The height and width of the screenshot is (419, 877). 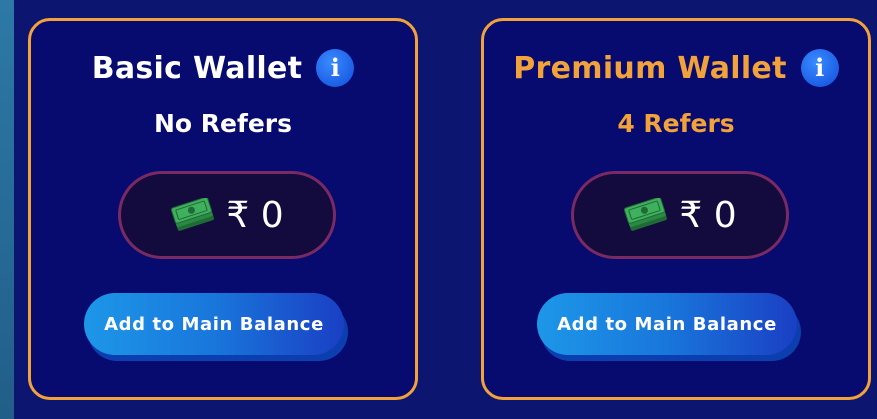 I want to click on basic-wallet-amount-display: ₹ 0, so click(x=227, y=215).